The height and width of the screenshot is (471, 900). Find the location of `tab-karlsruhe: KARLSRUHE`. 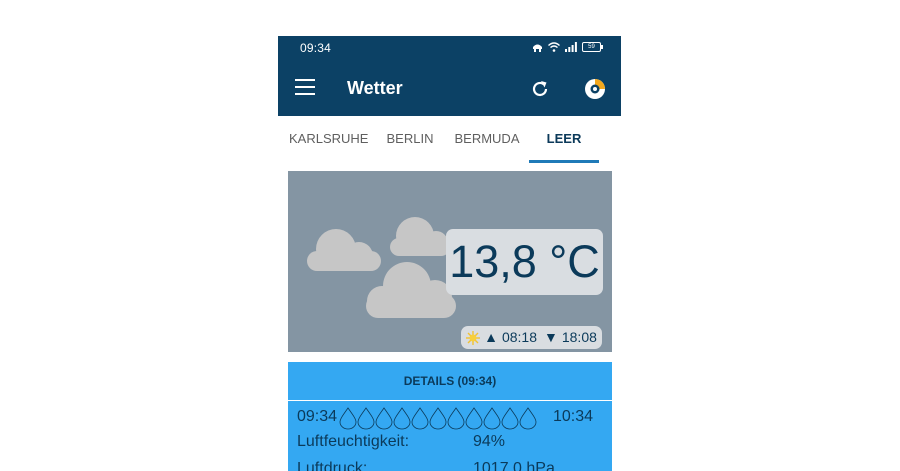

tab-karlsruhe: KARLSRUHE is located at coordinates (328, 138).